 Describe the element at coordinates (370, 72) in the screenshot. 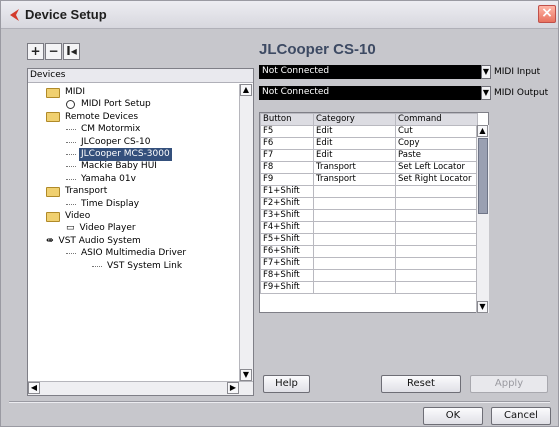

I see `midi-input-select: Not Connected` at that location.